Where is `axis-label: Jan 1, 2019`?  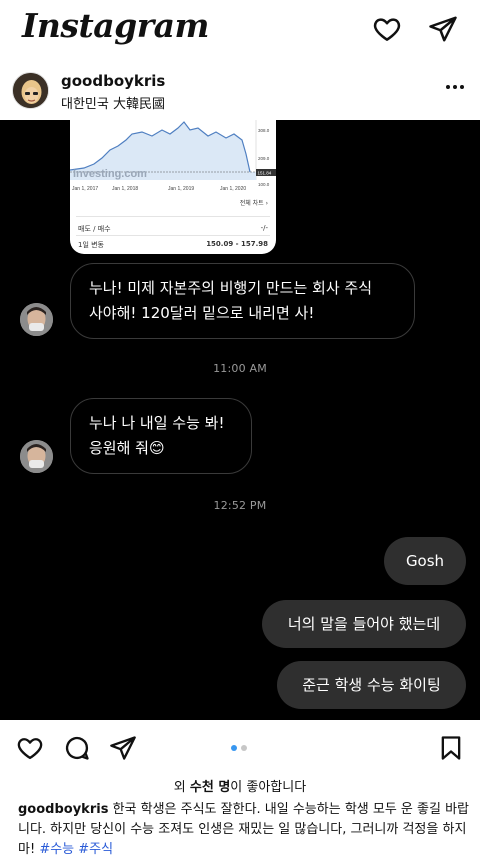 axis-label: Jan 1, 2019 is located at coordinates (181, 189).